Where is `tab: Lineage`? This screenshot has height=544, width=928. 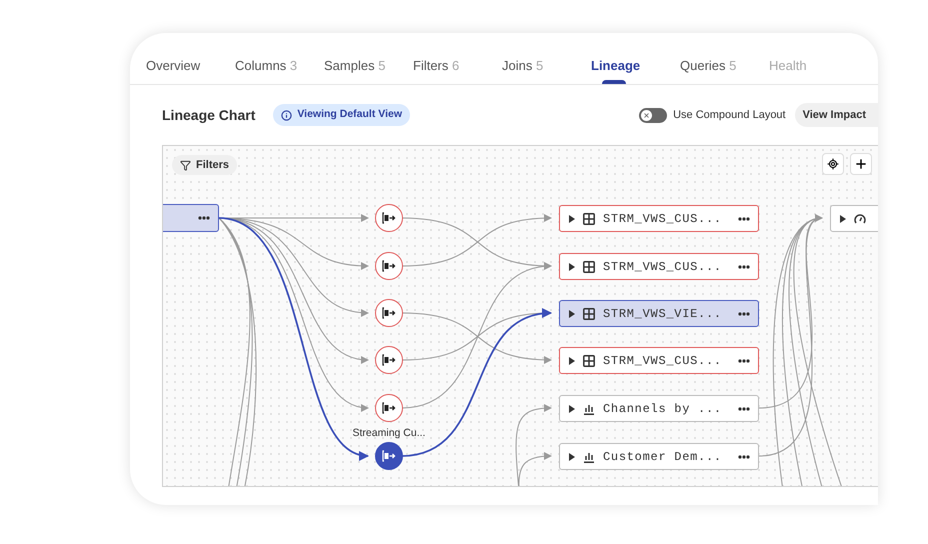
tab: Lineage is located at coordinates (635, 65).